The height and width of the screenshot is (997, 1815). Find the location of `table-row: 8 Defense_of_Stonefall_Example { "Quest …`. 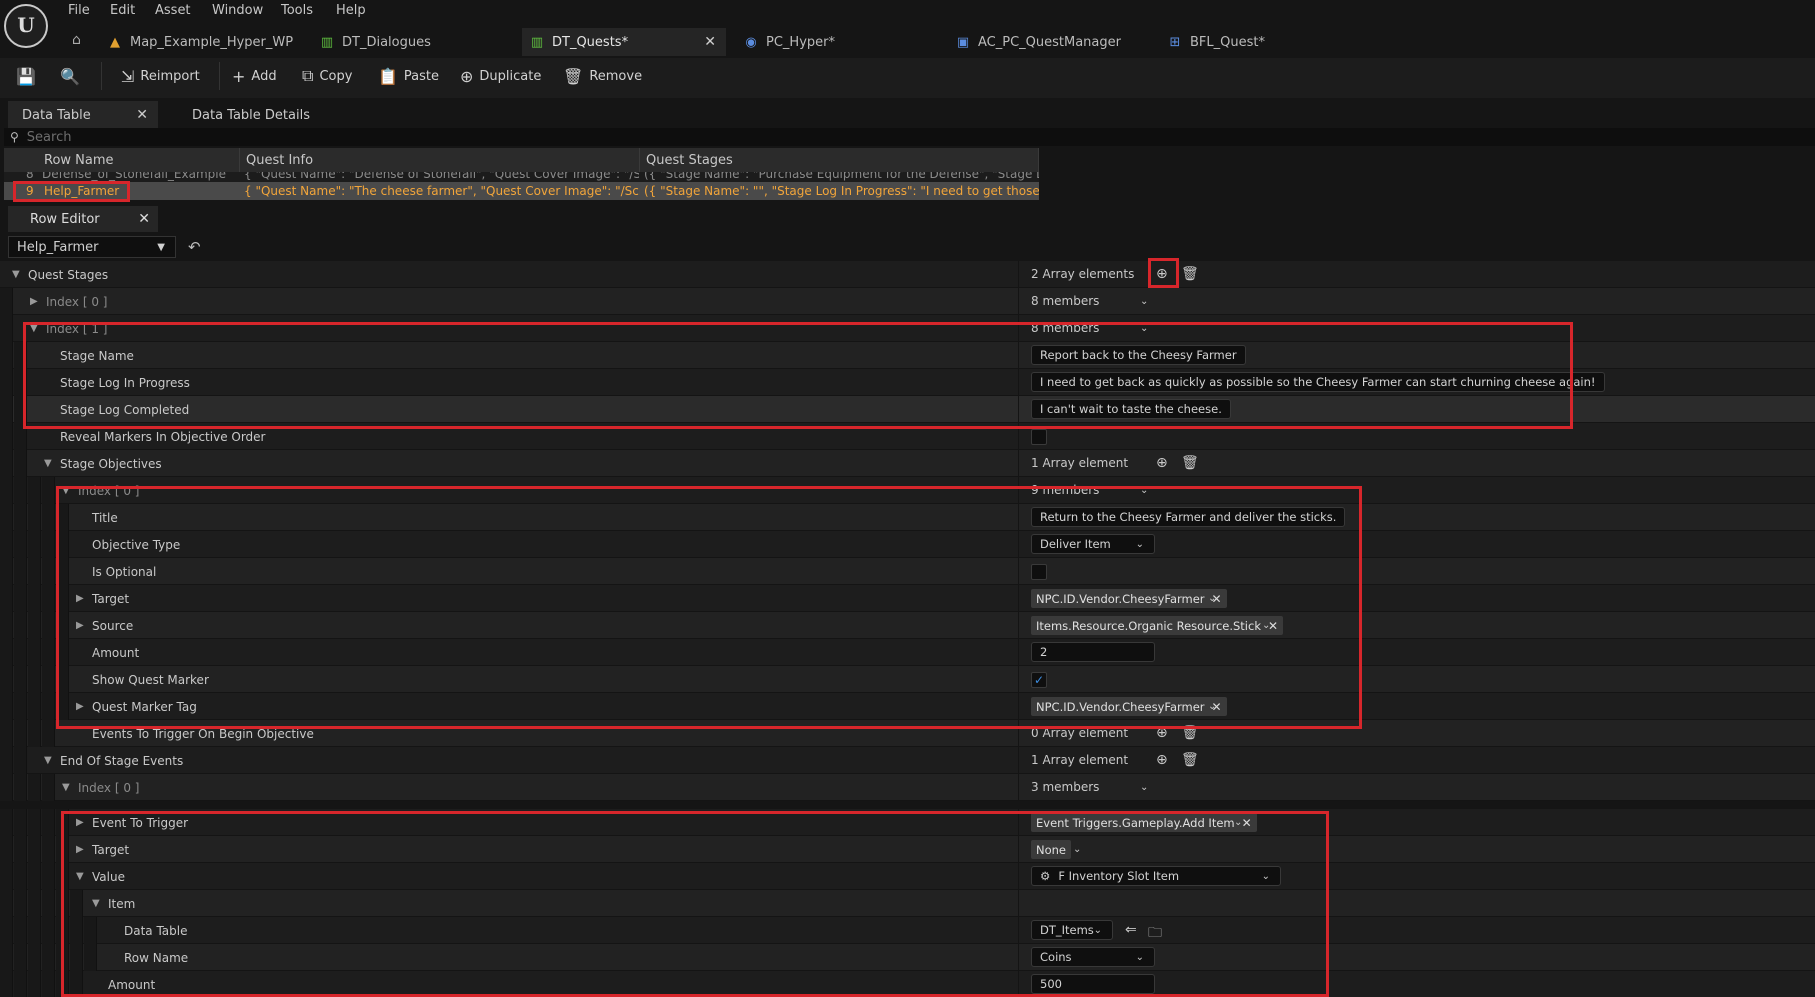

table-row: 8 Defense_of_Stonefall_Example { "Quest … is located at coordinates (521, 177).